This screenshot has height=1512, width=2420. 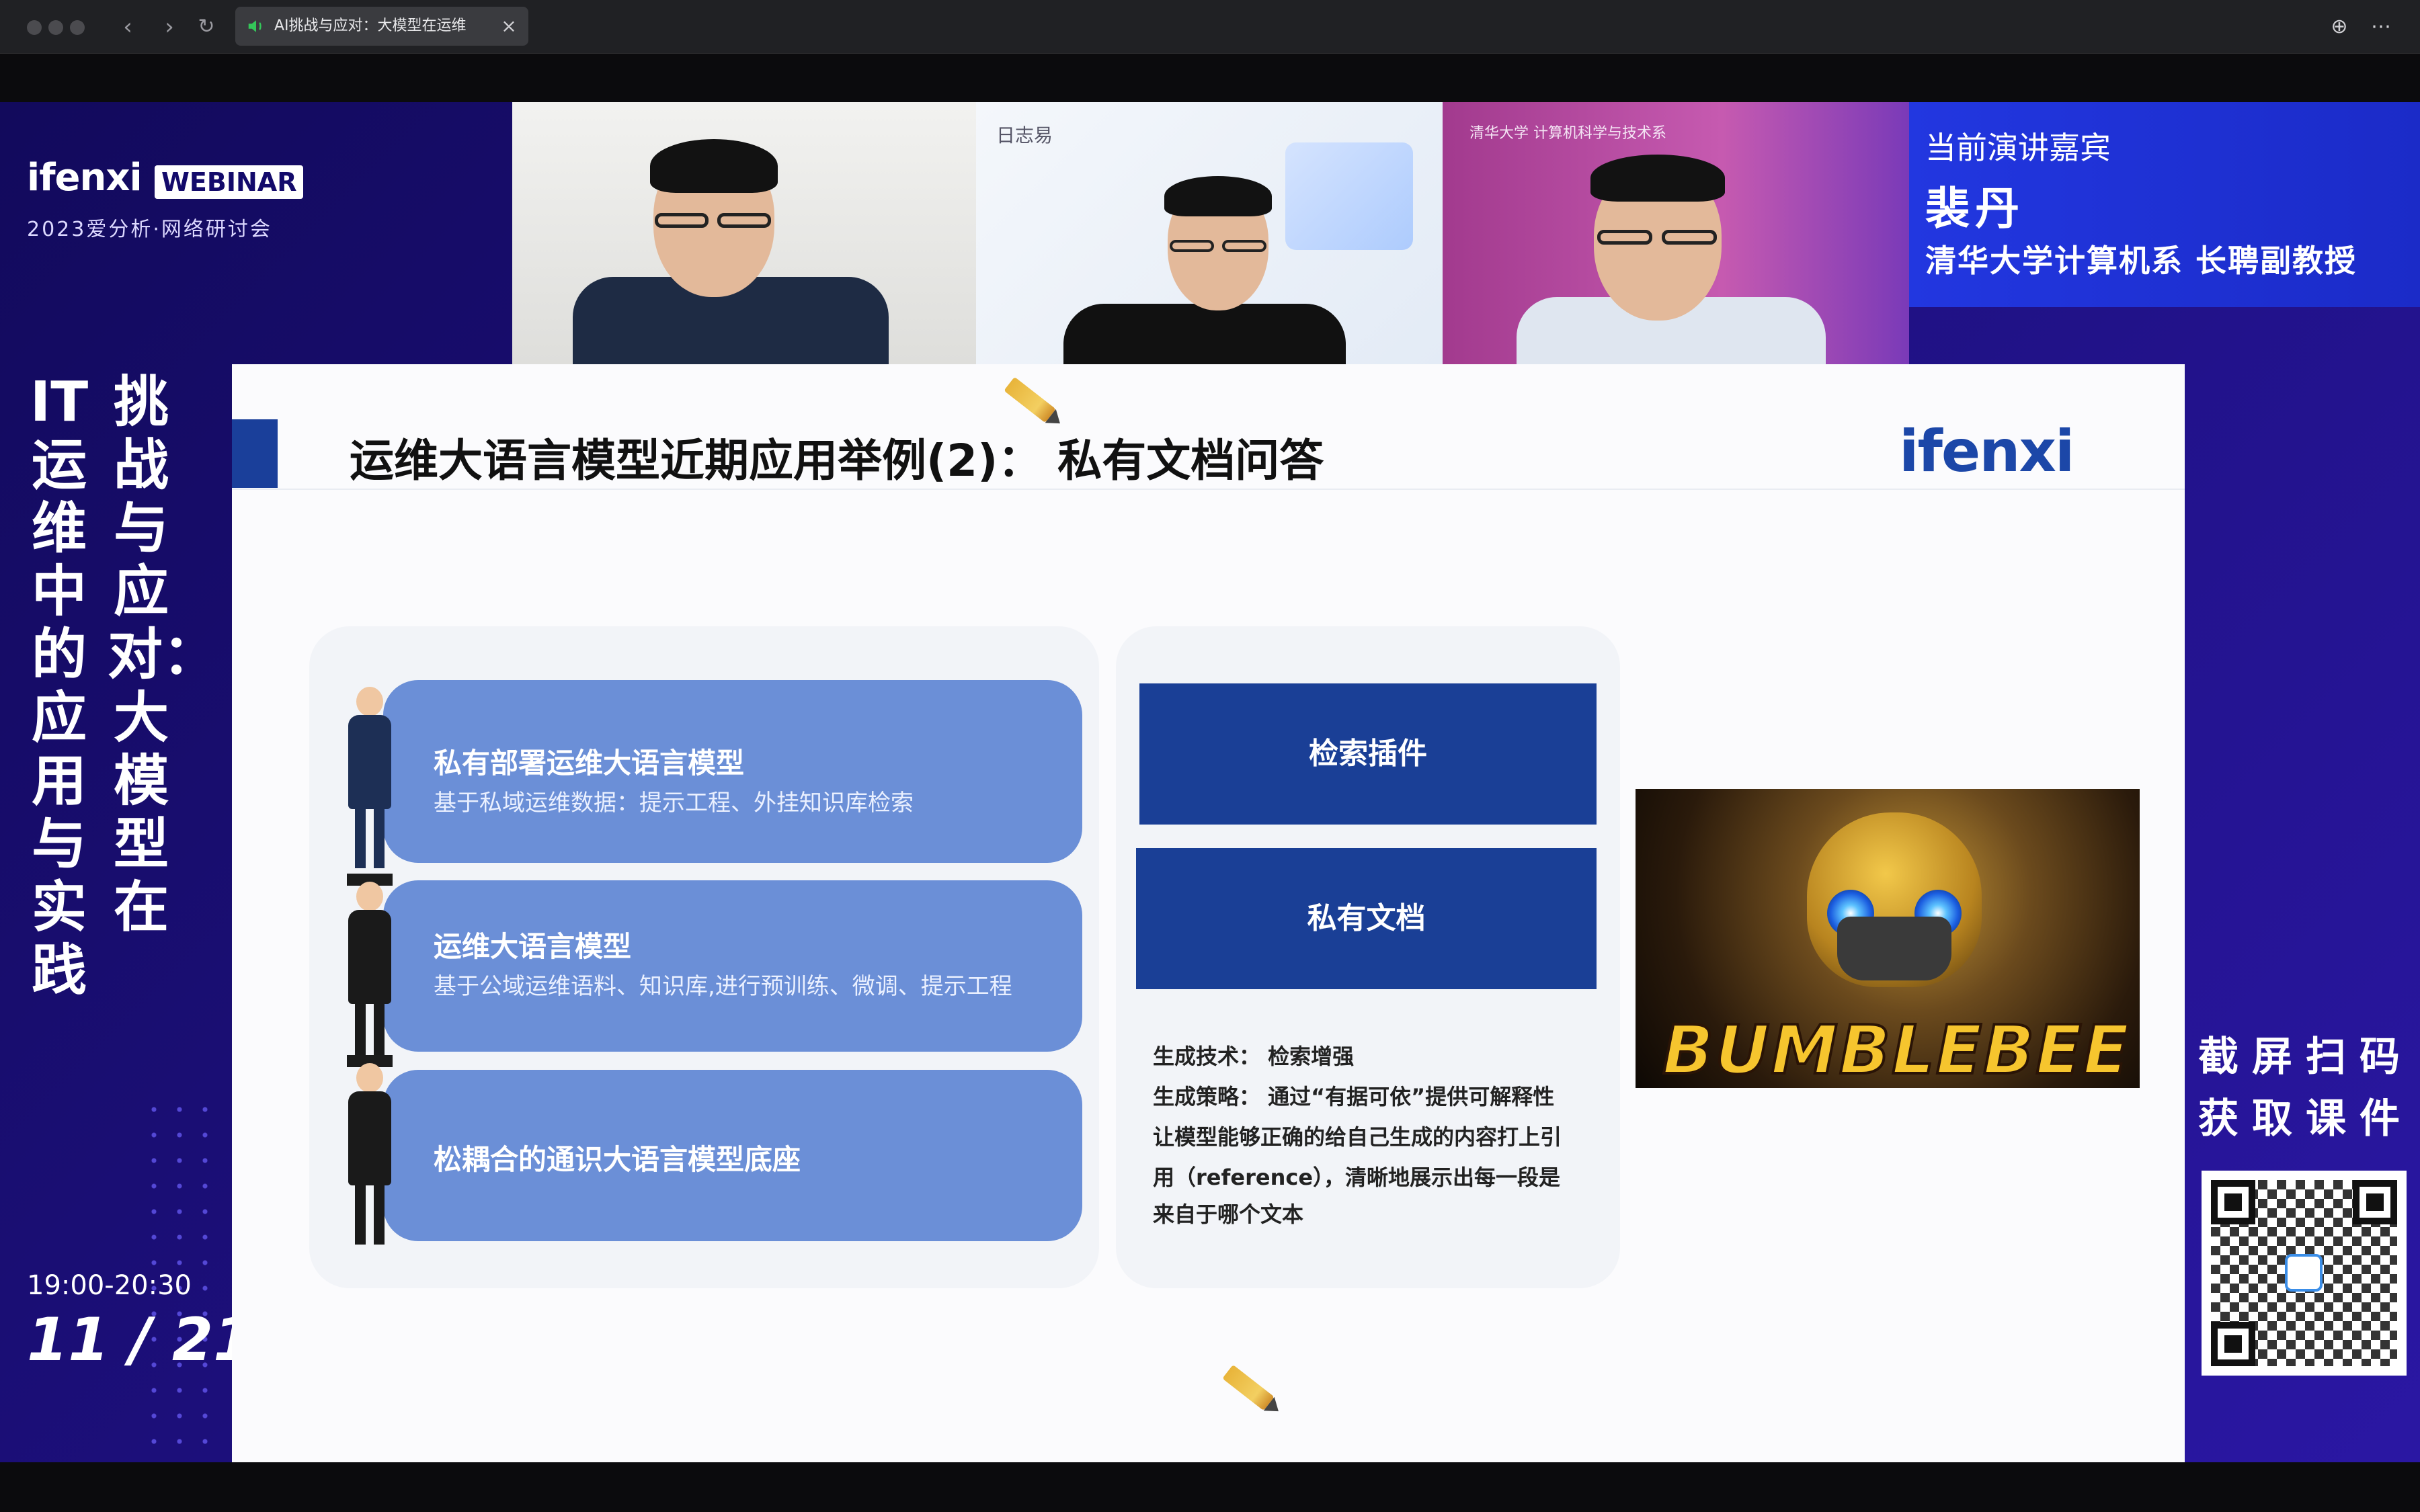 What do you see at coordinates (55, 28) in the screenshot?
I see `window-minimize-dot` at bounding box center [55, 28].